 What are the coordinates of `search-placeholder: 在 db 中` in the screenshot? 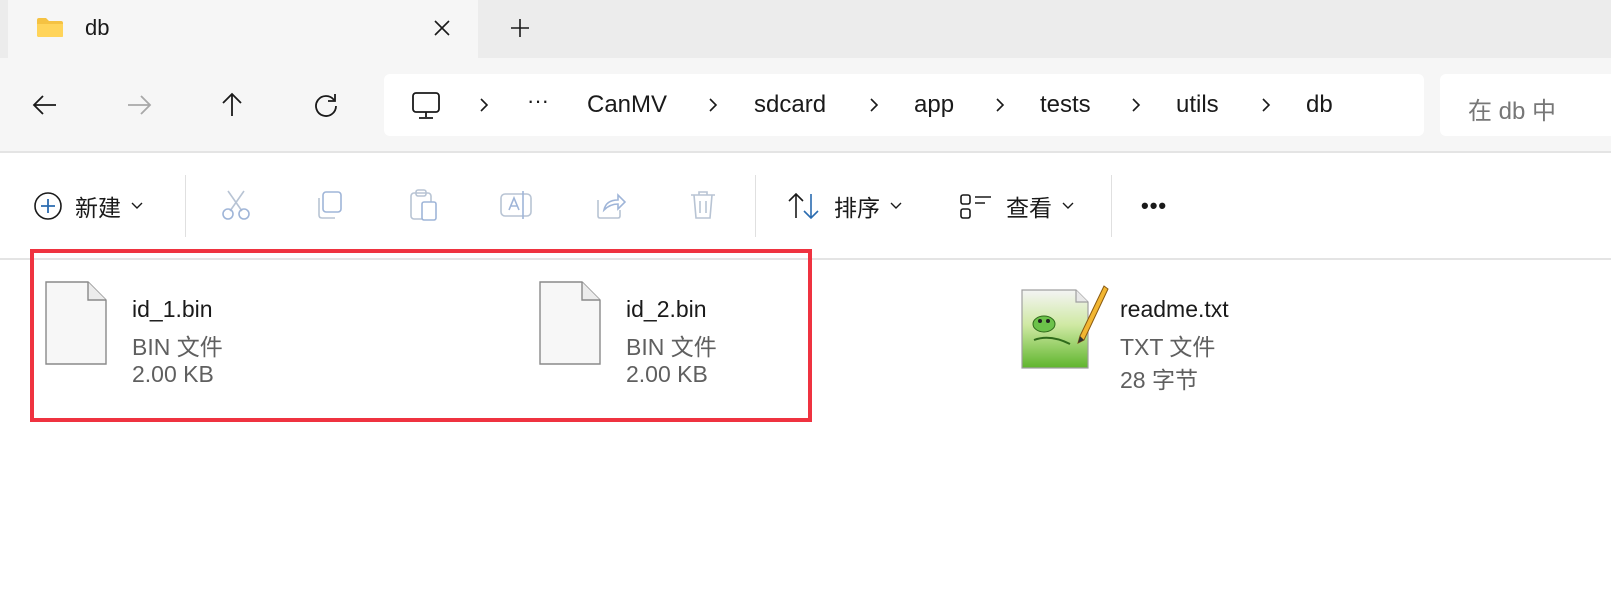 It's located at (1512, 111).